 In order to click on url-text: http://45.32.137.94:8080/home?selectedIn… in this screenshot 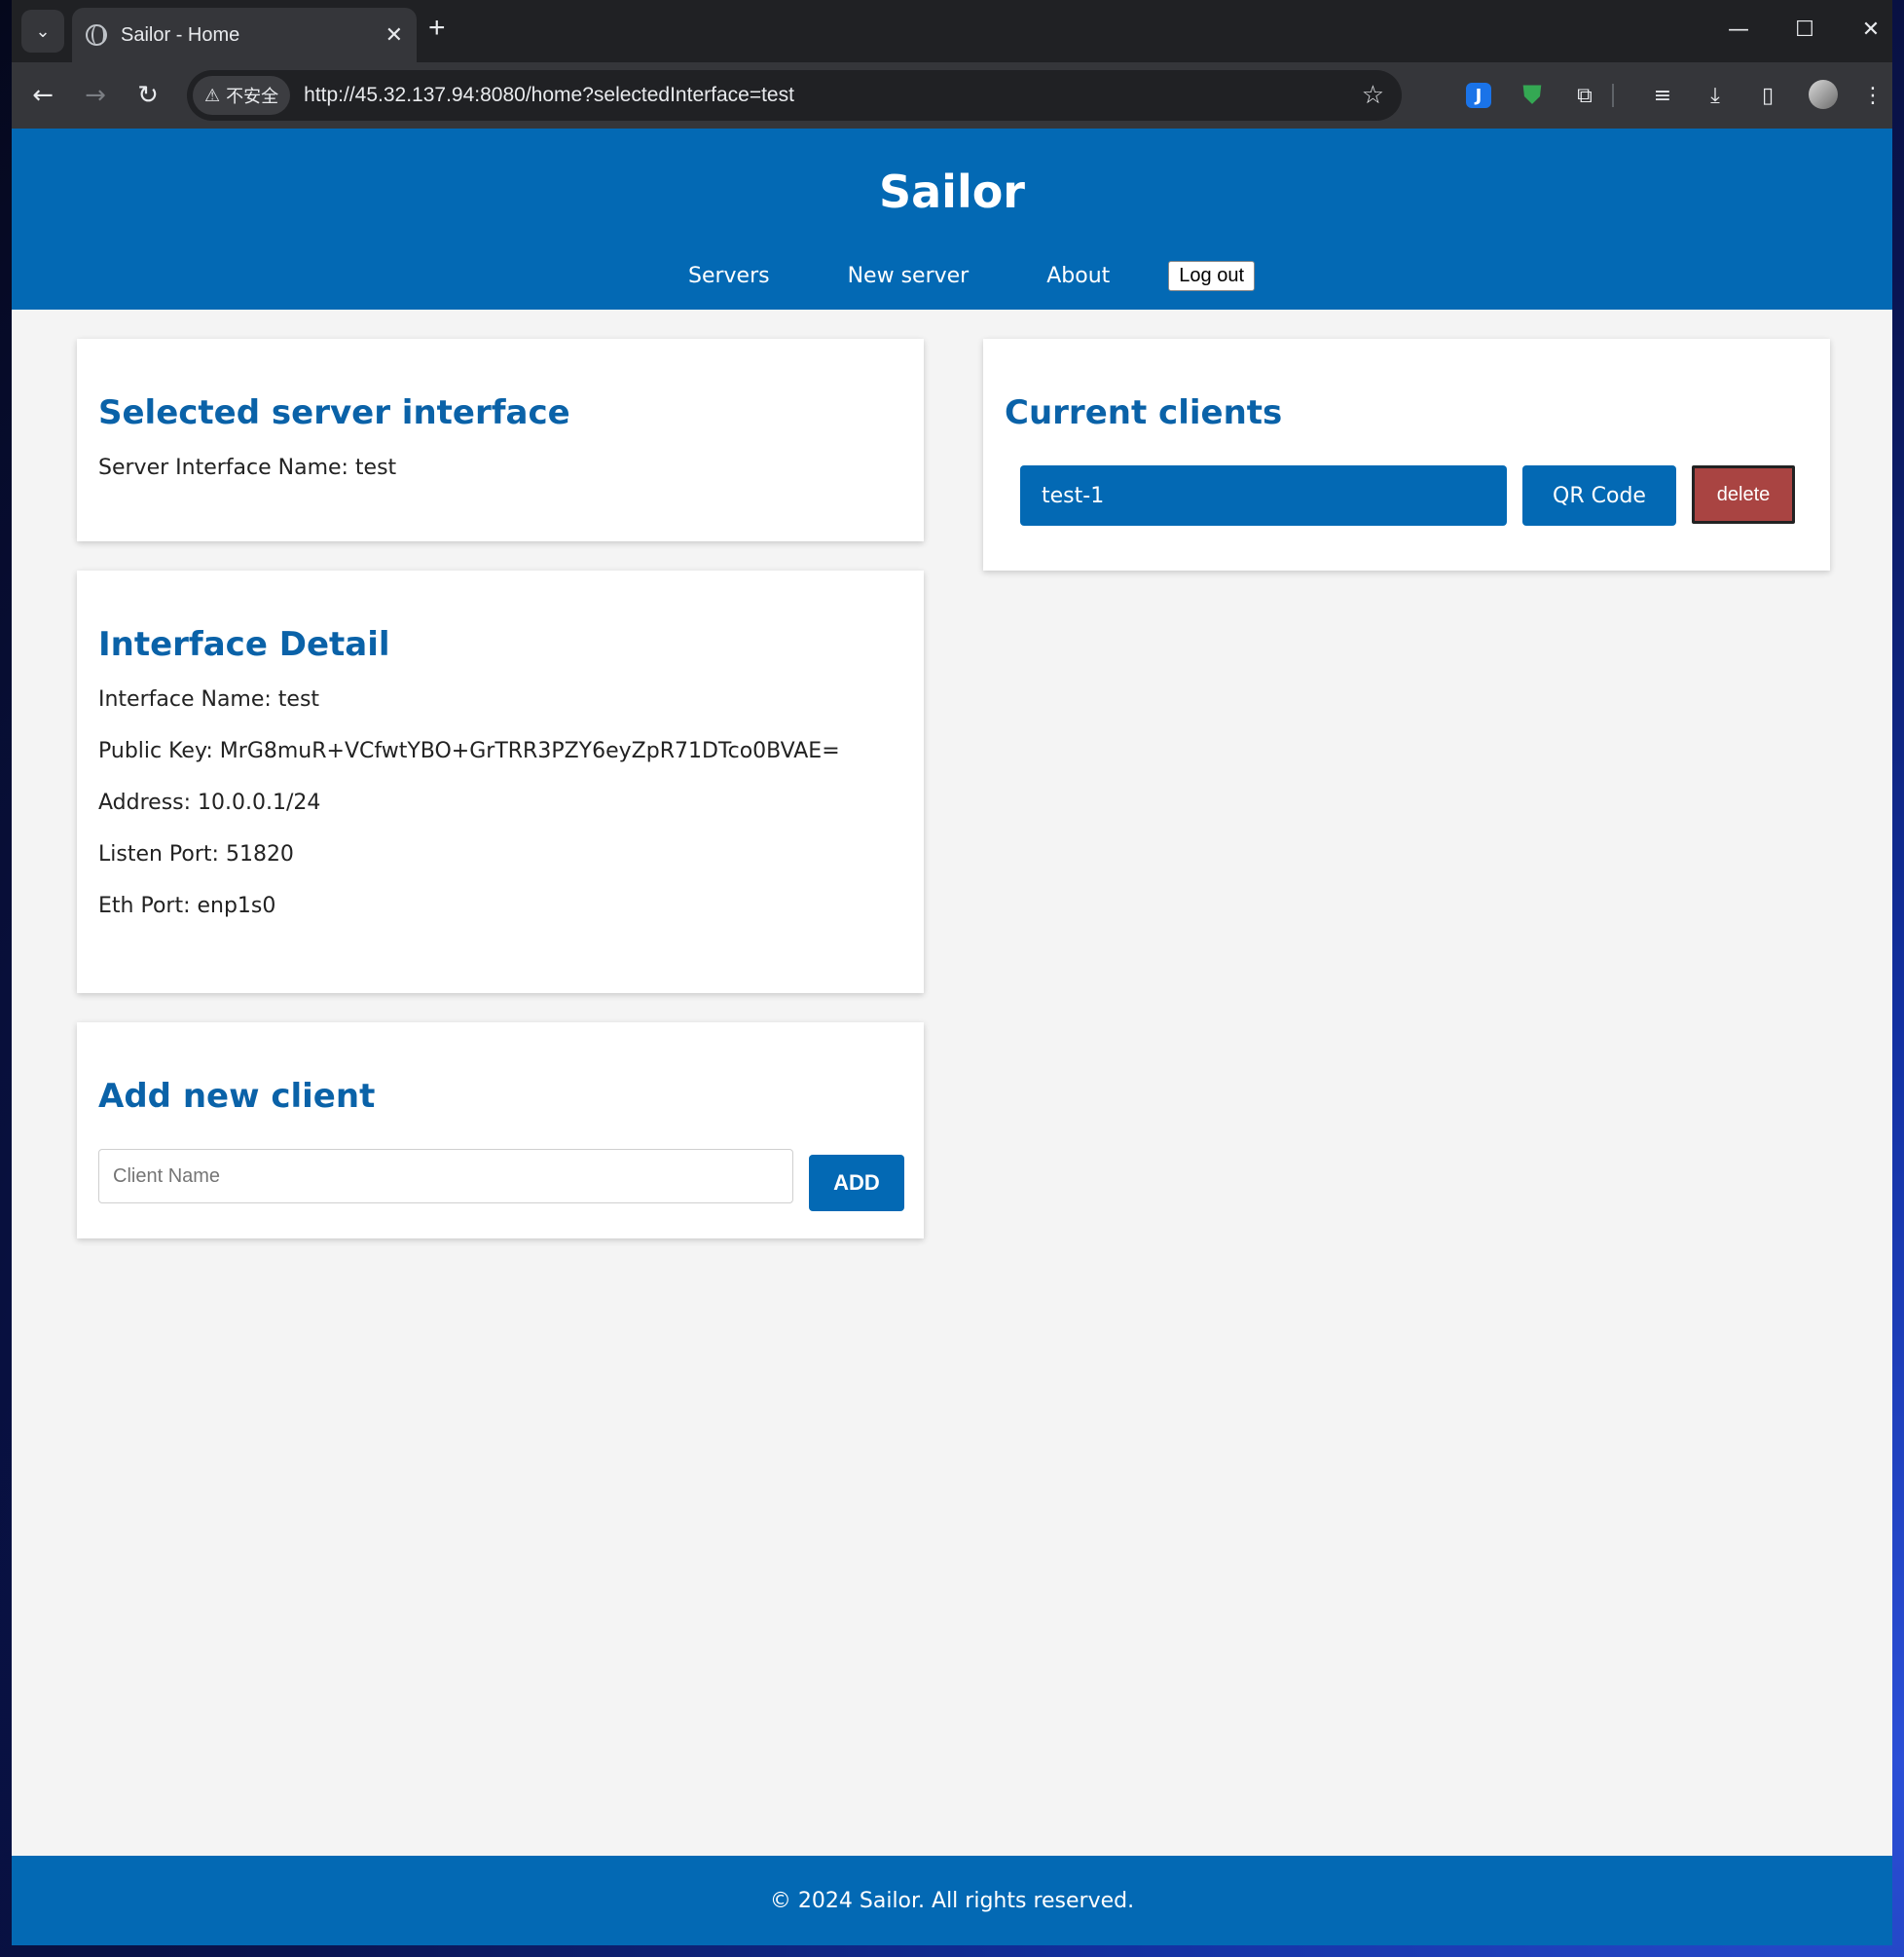, I will do `click(833, 95)`.